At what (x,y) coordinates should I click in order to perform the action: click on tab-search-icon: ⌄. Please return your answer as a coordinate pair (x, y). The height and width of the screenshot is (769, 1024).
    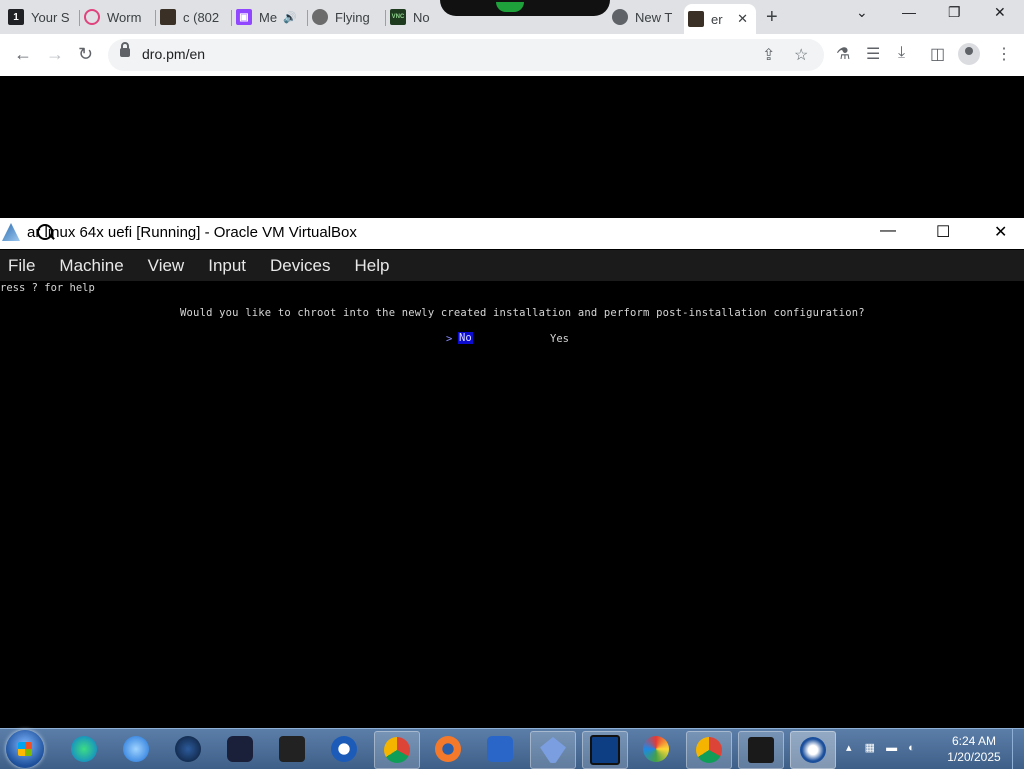
    Looking at the image, I should click on (862, 12).